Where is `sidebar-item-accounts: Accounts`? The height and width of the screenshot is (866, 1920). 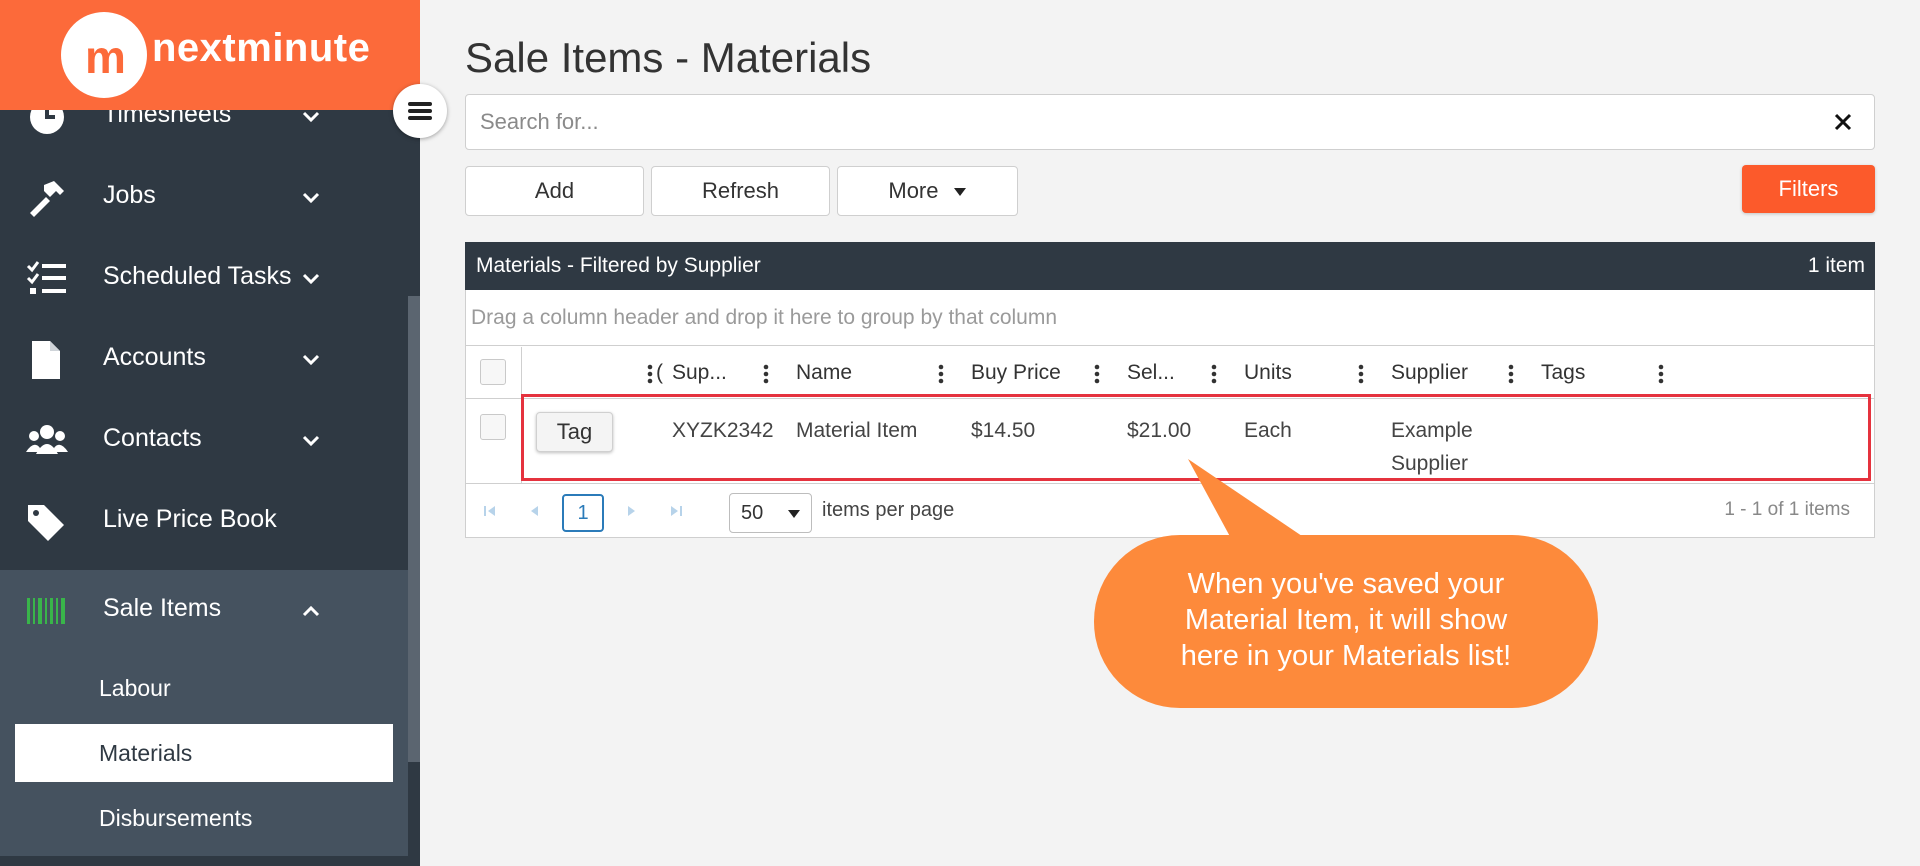 sidebar-item-accounts: Accounts is located at coordinates (204, 359).